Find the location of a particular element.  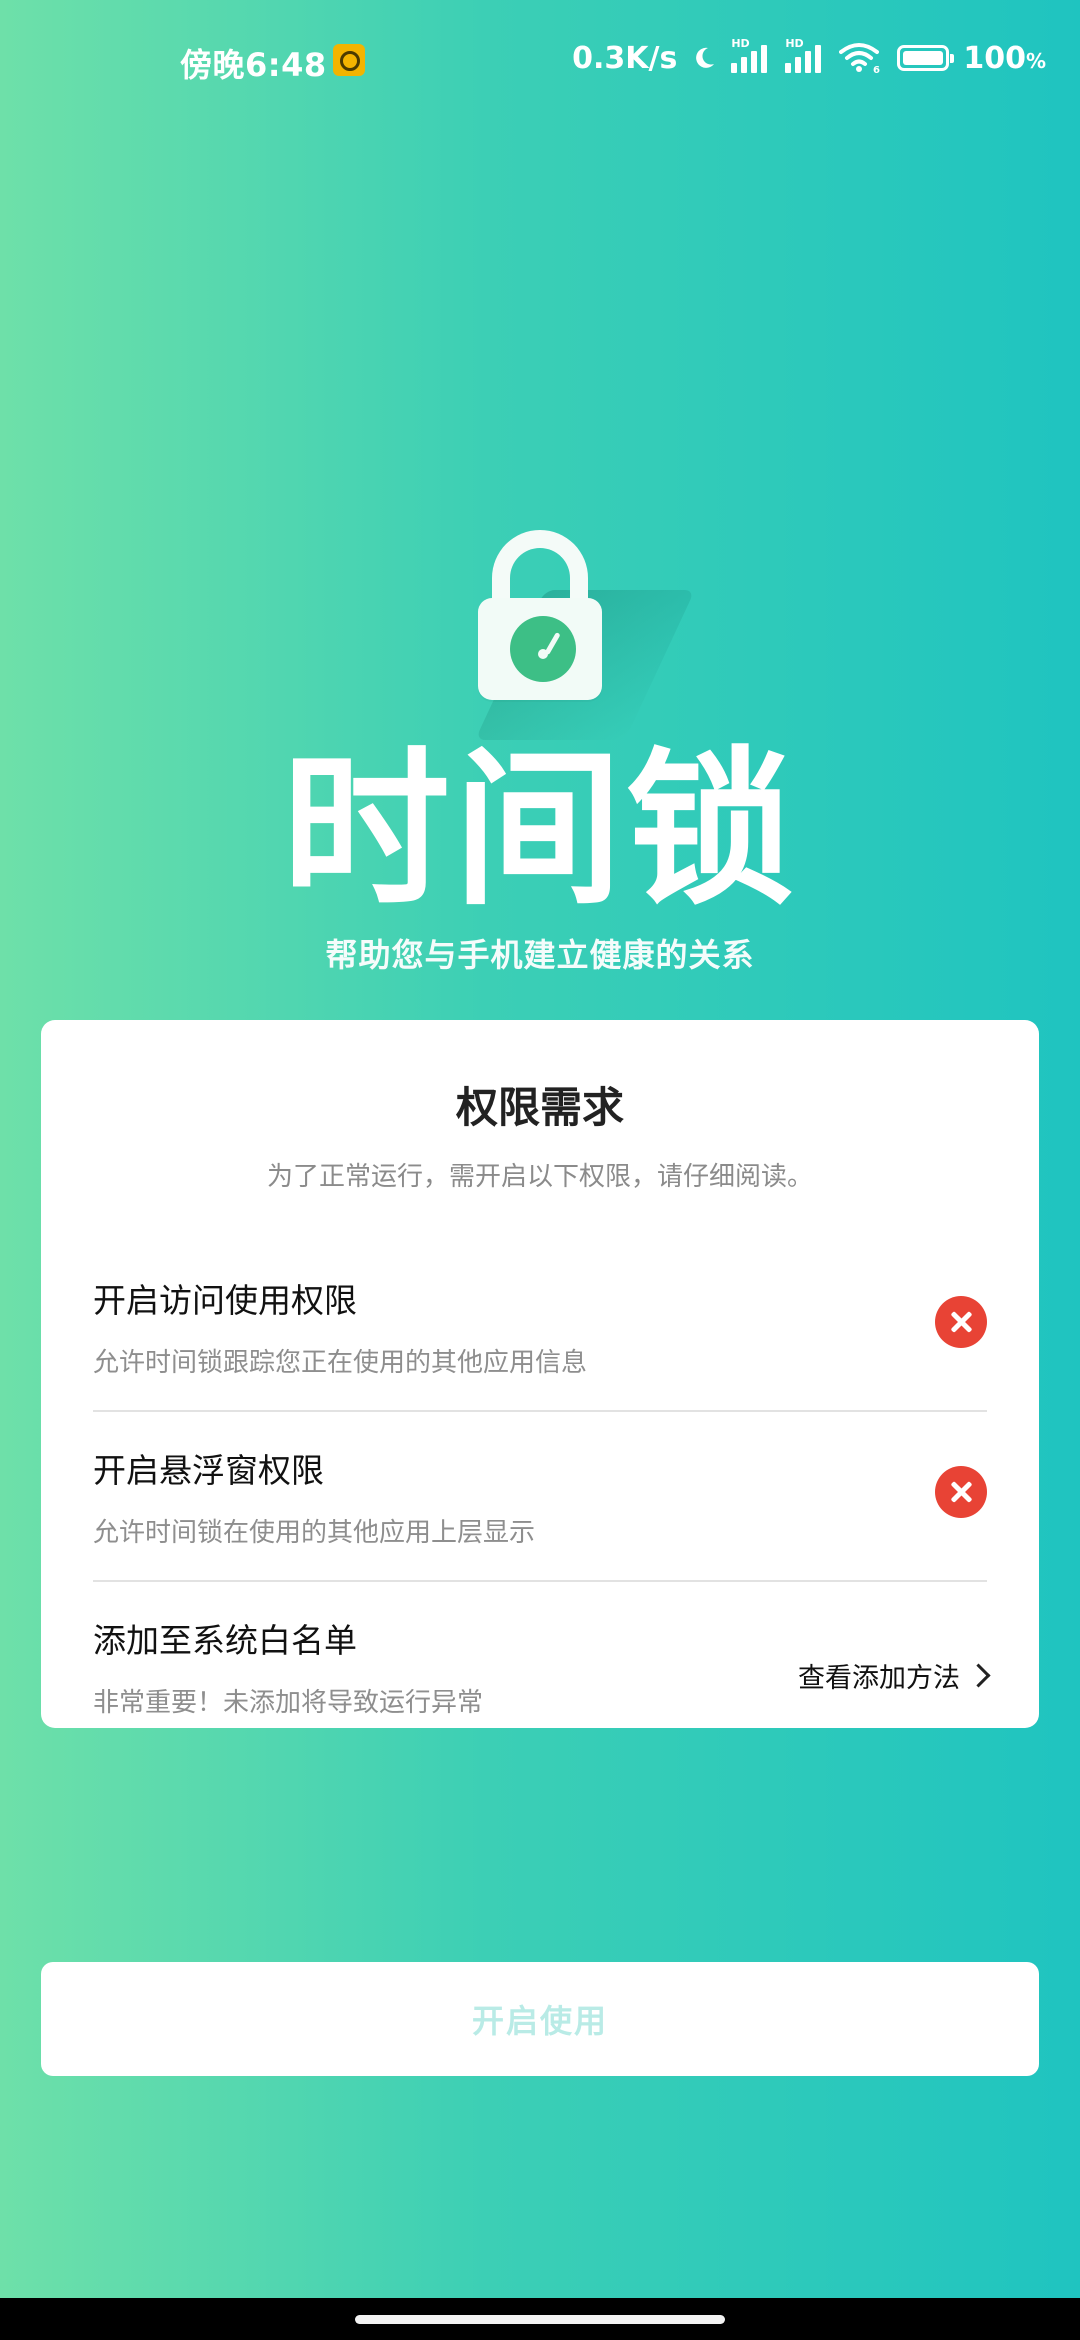

view-method-link: 查看添加方法 is located at coordinates (894, 1675).